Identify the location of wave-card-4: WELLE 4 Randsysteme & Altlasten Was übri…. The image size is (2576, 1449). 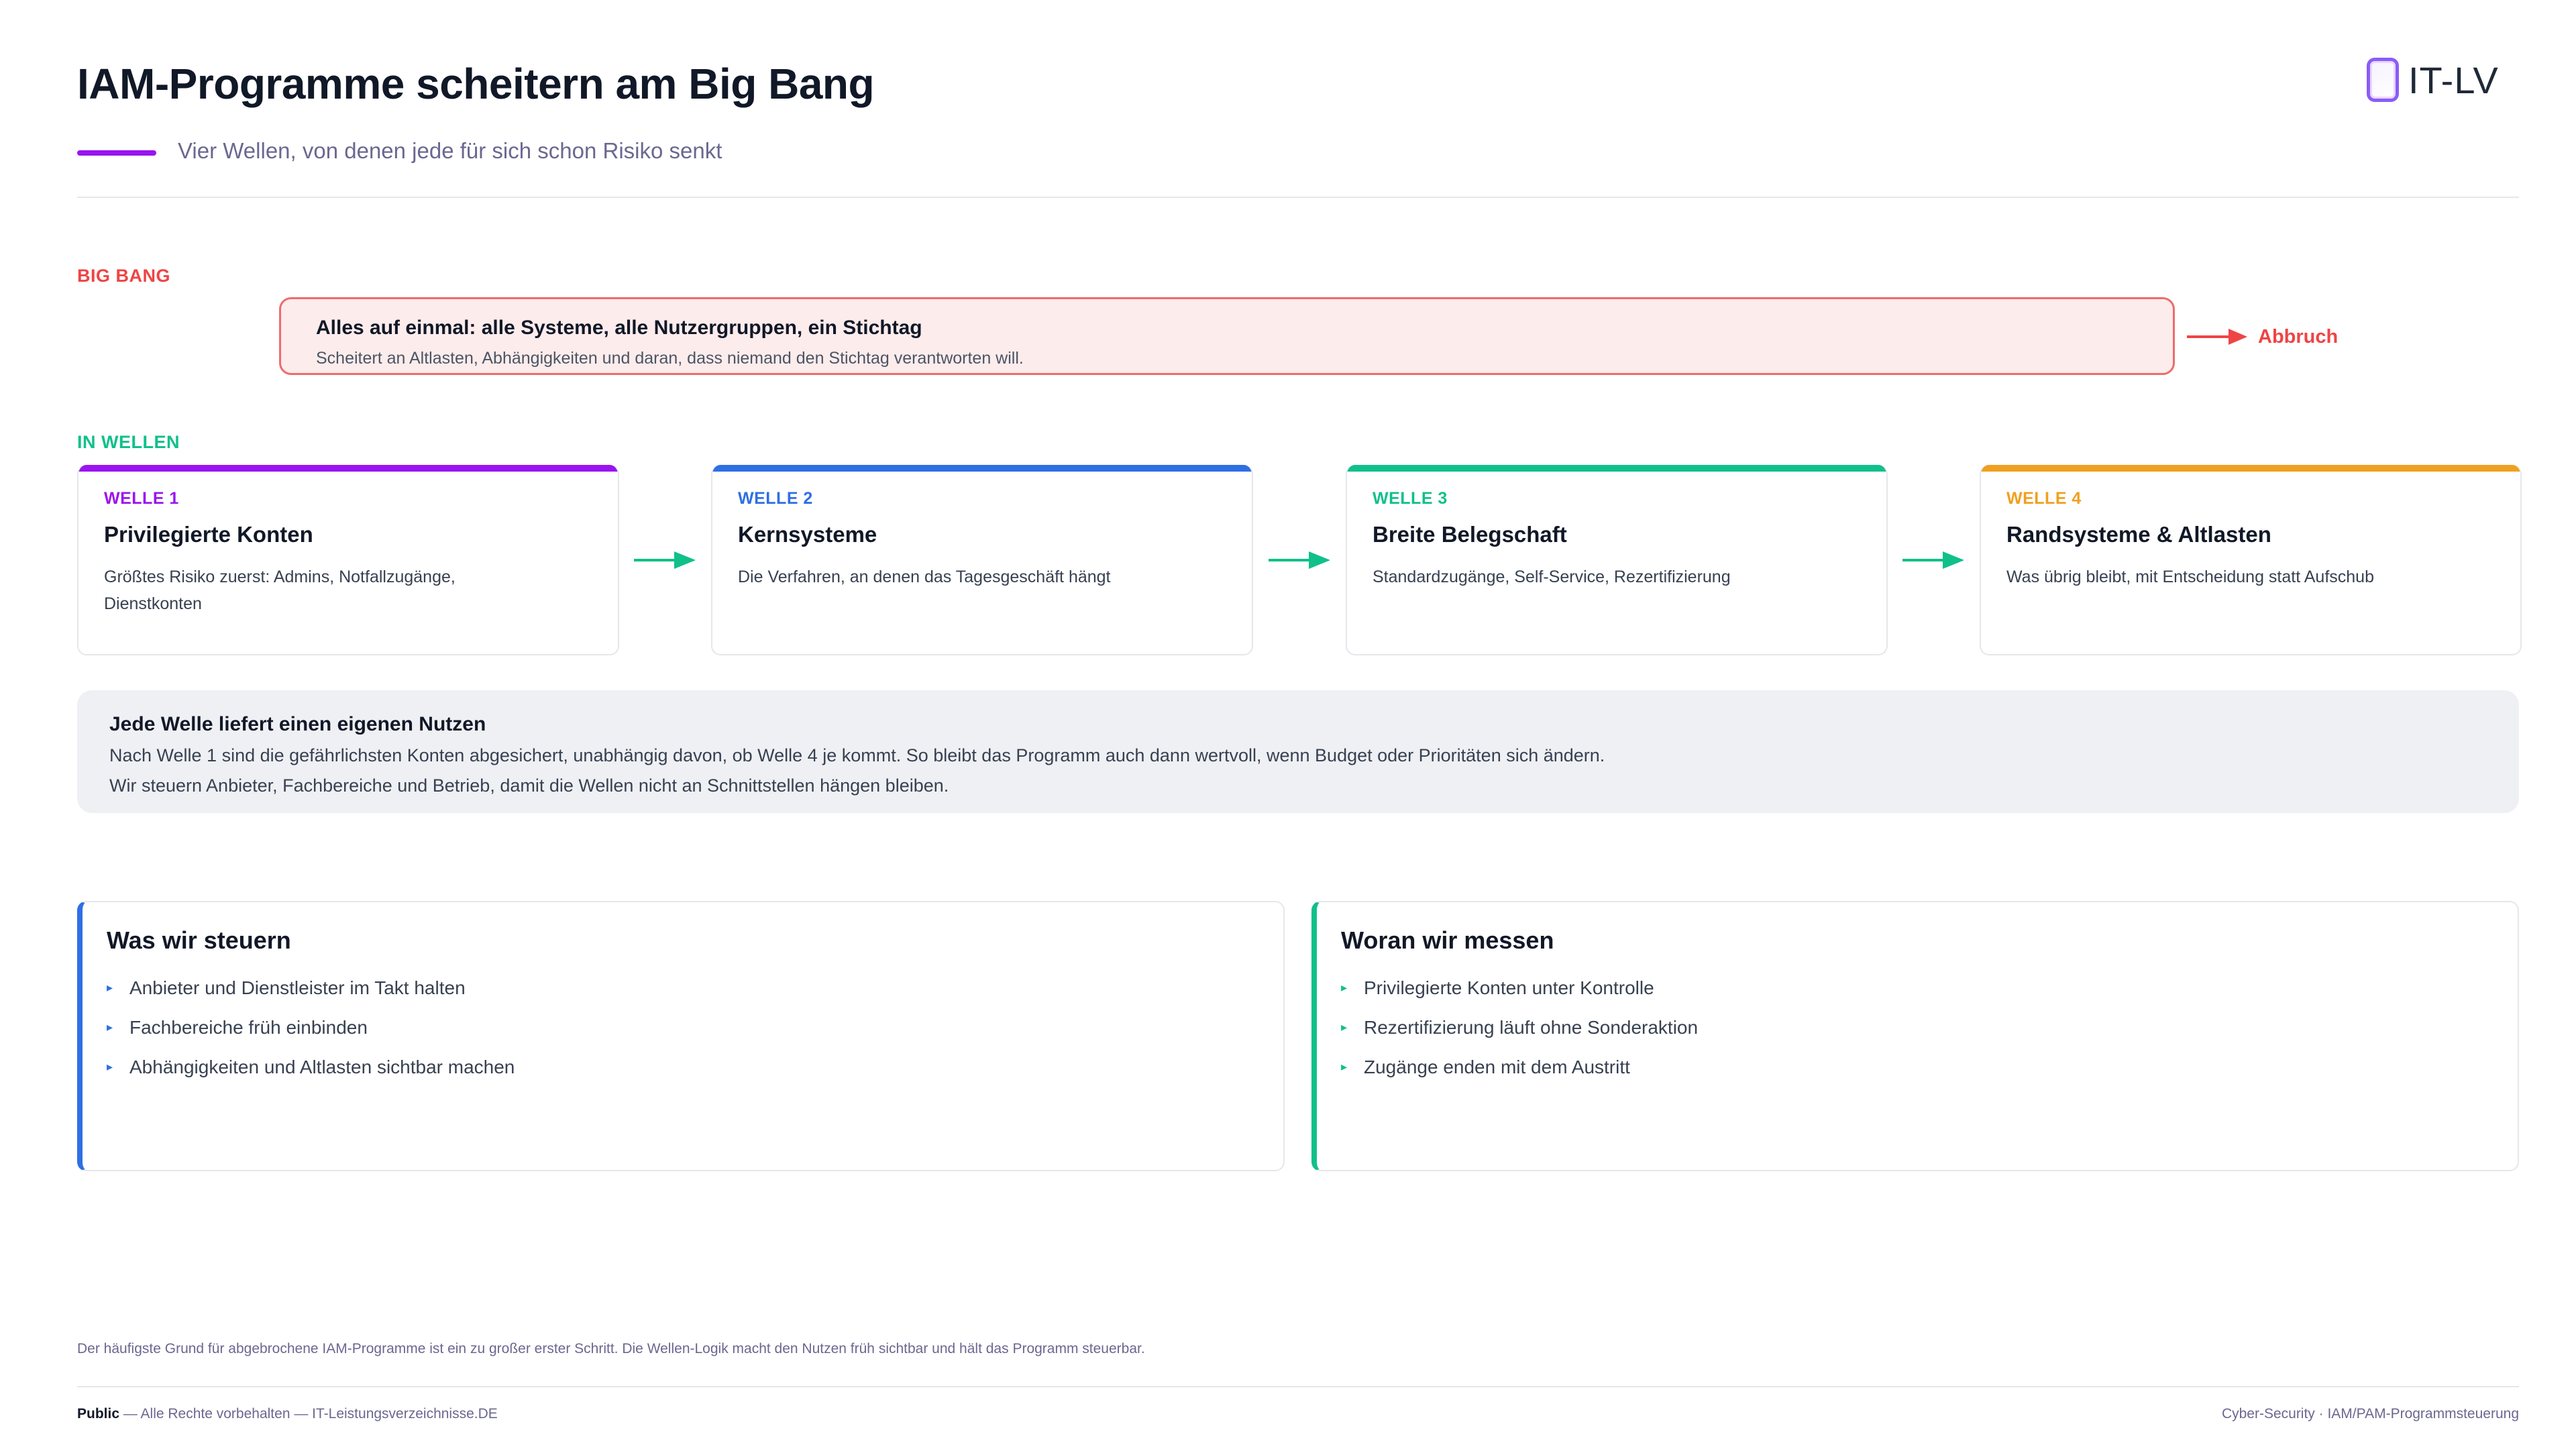
(2251, 560).